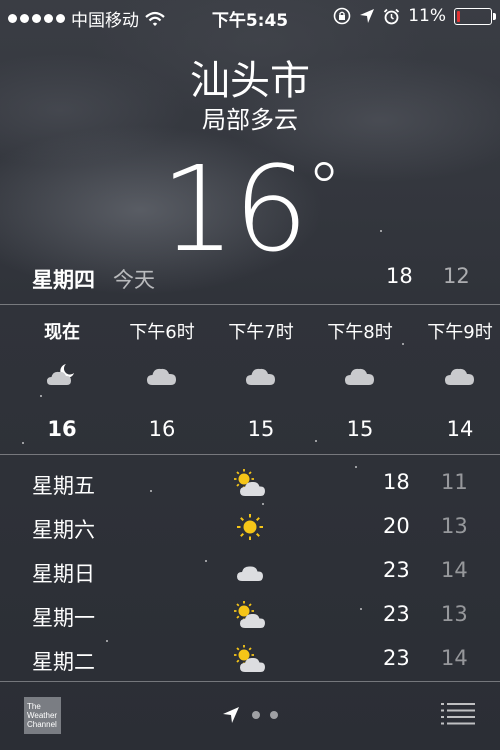  I want to click on list-menu-icon, so click(458, 714).